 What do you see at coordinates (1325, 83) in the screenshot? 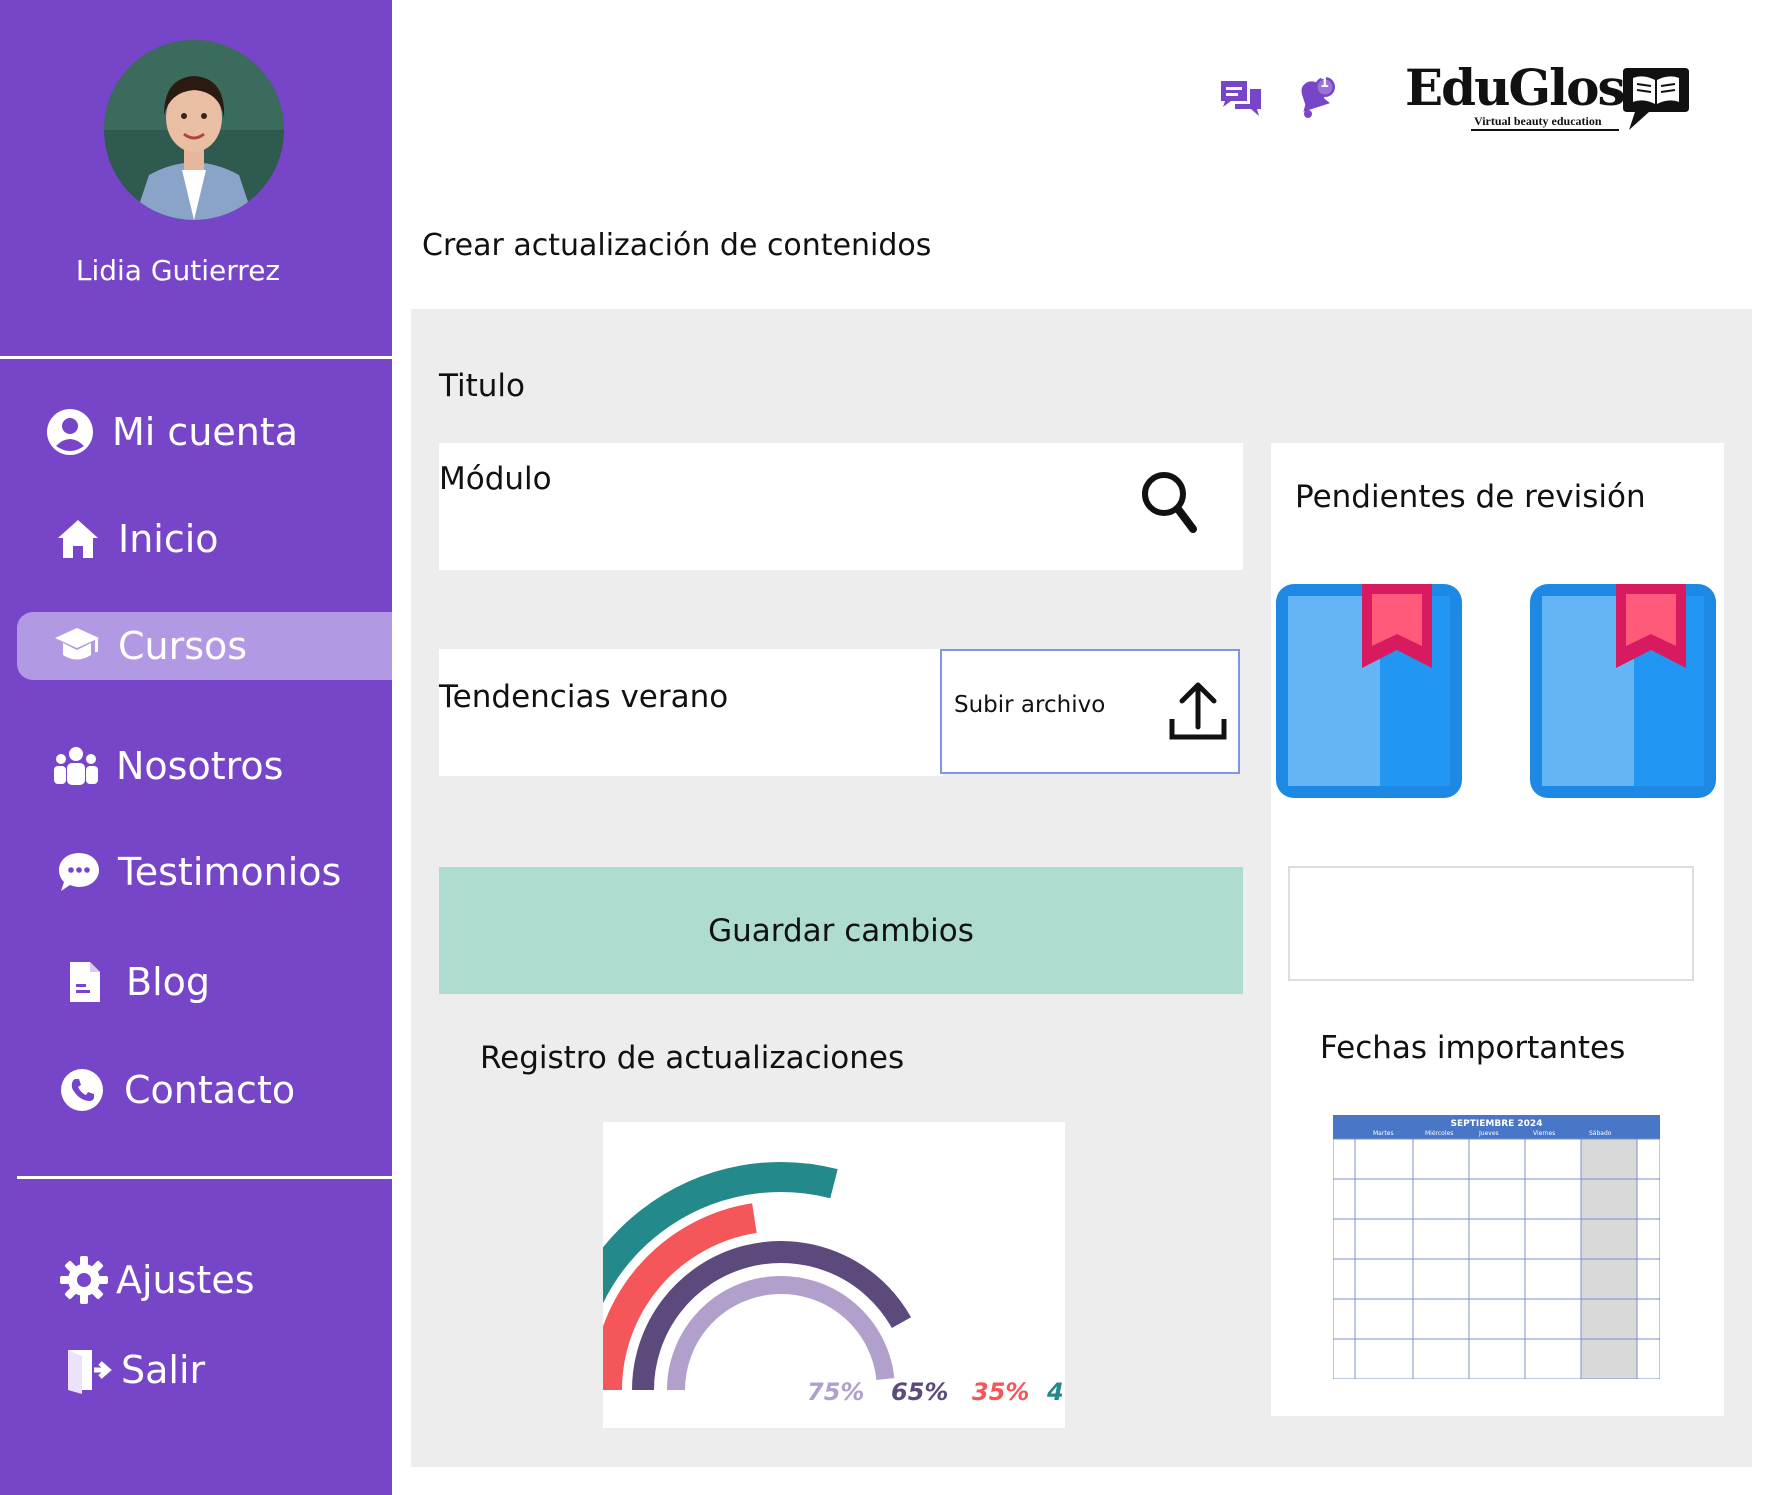
I see `notification-badge: 1` at bounding box center [1325, 83].